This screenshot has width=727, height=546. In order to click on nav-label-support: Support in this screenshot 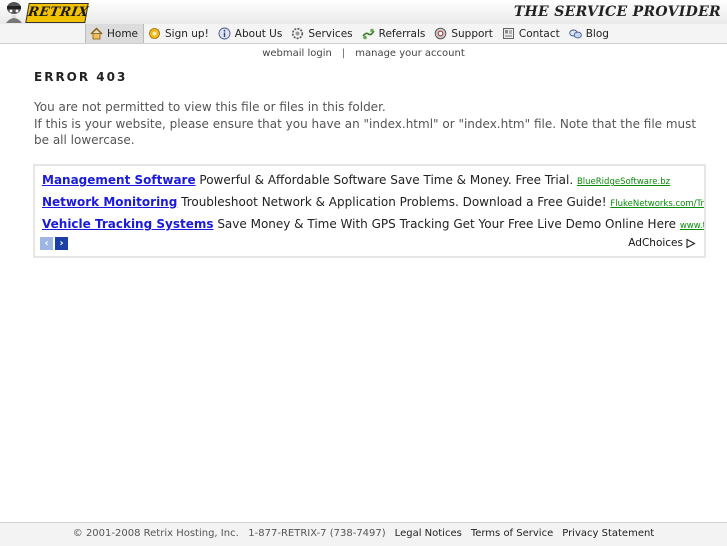, I will do `click(472, 33)`.